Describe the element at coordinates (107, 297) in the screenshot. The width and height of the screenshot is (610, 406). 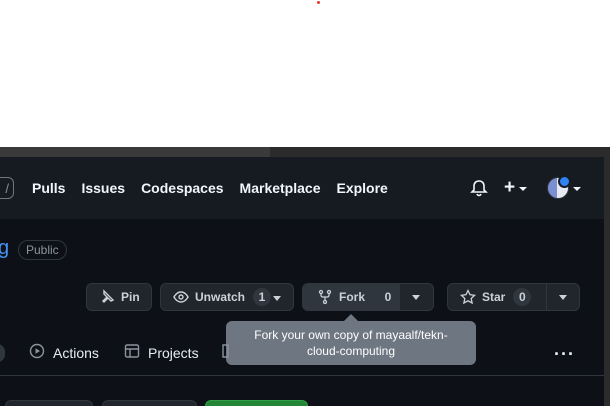
I see `pin-icon` at that location.